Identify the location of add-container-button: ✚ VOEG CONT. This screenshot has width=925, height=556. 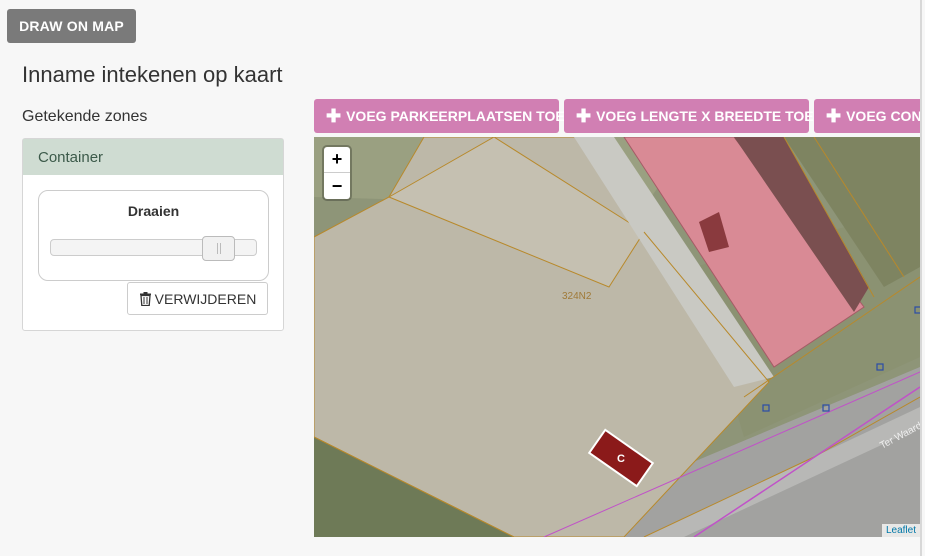
(867, 116).